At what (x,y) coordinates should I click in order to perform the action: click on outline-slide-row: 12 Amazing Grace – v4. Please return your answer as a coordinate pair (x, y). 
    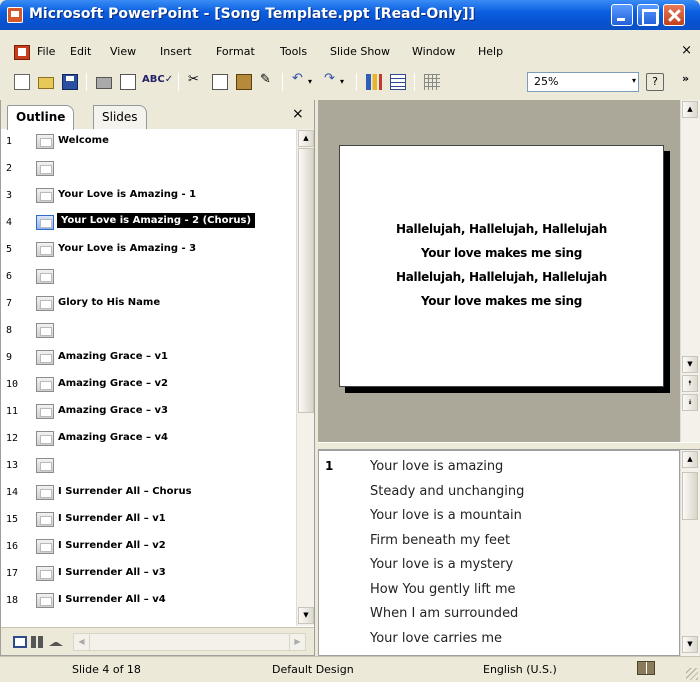
    Looking at the image, I should click on (148, 439).